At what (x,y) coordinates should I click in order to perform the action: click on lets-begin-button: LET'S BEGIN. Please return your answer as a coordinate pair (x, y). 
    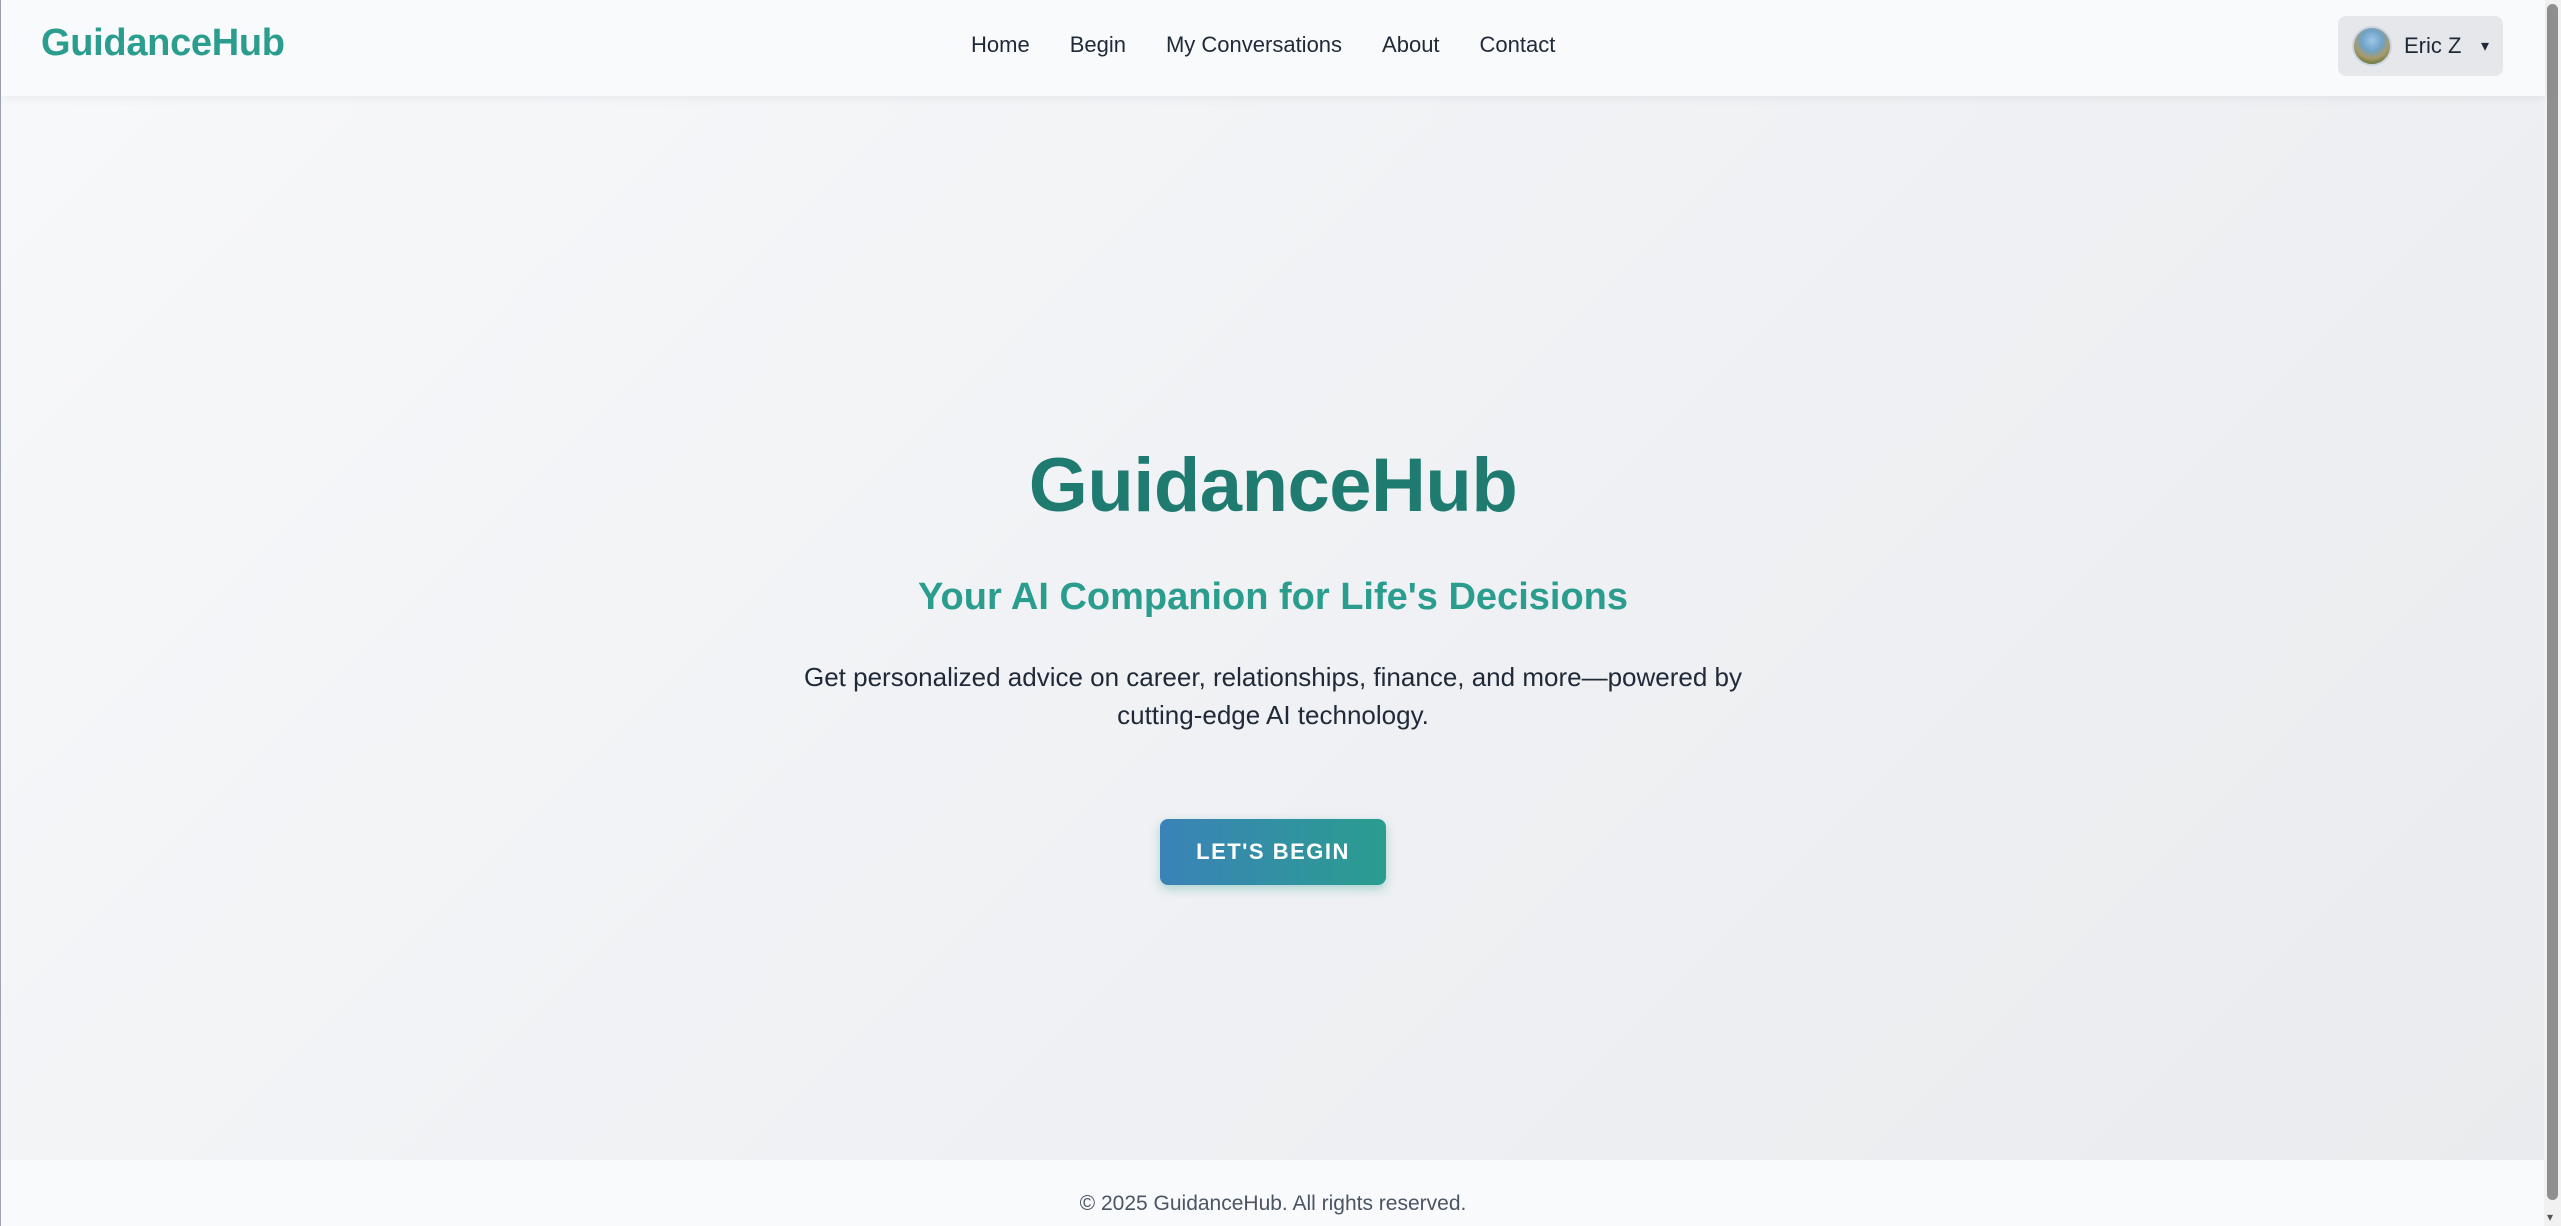
    Looking at the image, I should click on (1273, 852).